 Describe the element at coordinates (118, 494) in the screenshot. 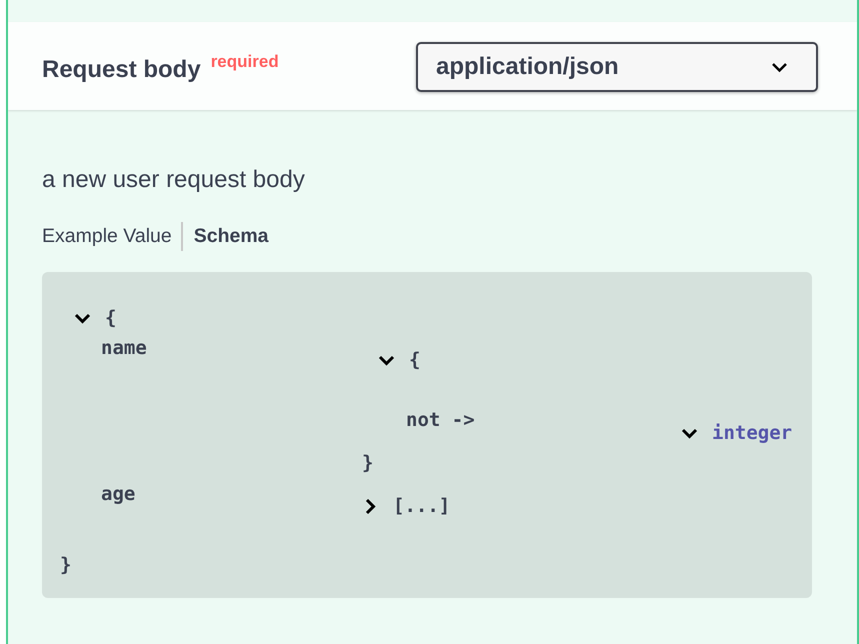

I see `property-name: age` at that location.